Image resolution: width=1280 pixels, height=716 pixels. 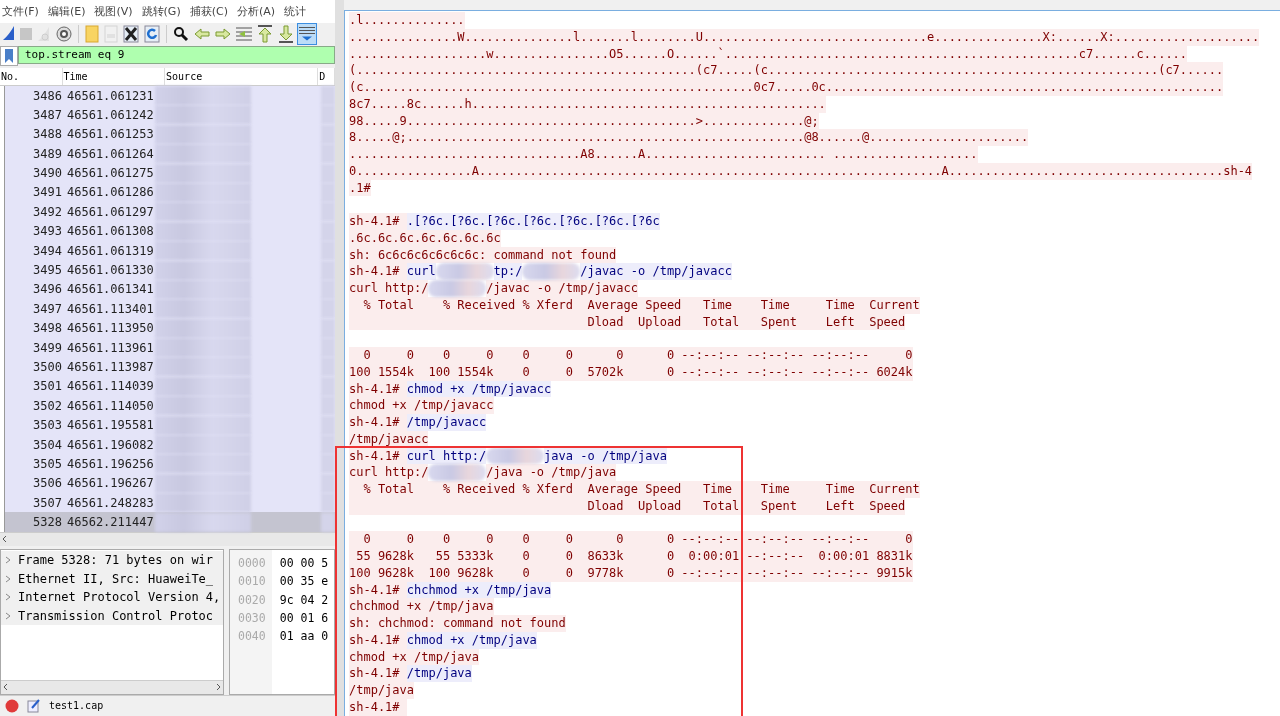 I want to click on menu-item: 视图(V), so click(x=113, y=11).